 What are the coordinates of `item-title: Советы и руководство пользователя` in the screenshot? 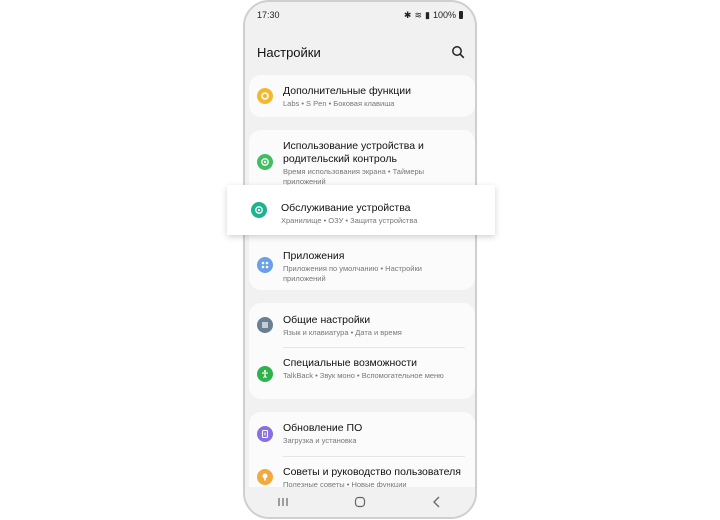 It's located at (372, 472).